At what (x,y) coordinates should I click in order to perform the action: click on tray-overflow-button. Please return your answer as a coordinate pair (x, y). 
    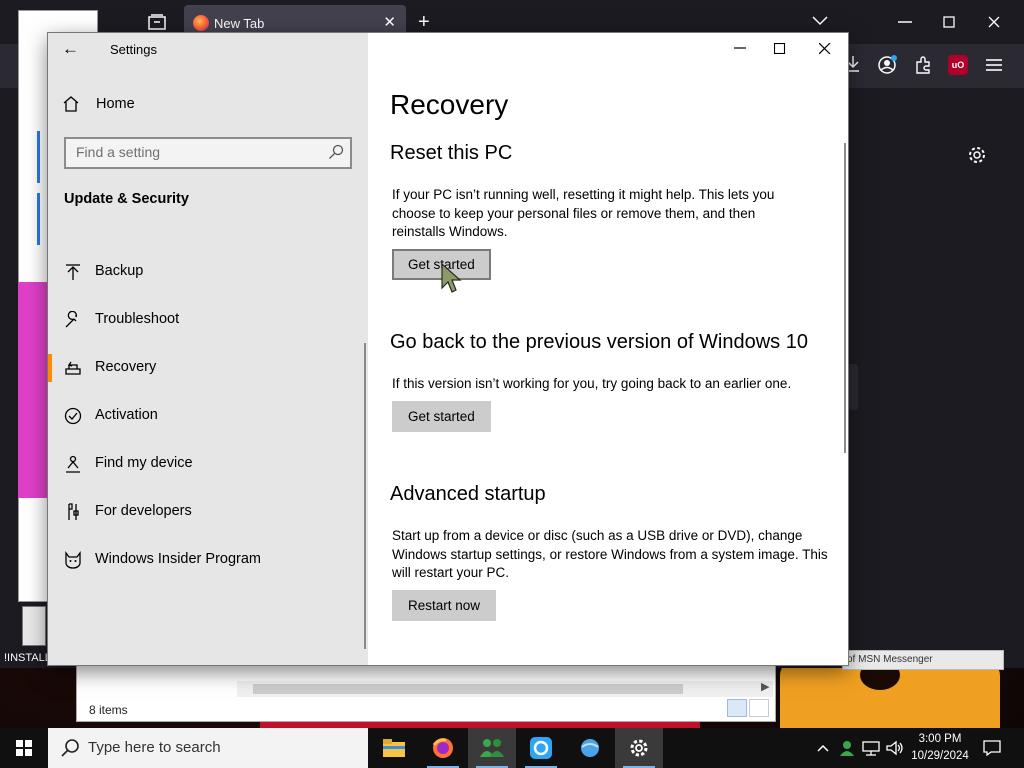
    Looking at the image, I should click on (823, 748).